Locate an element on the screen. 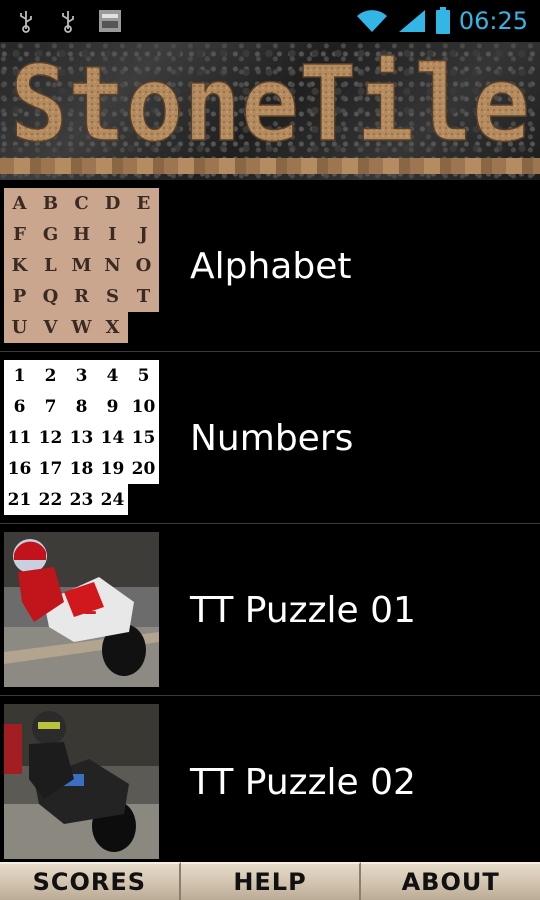  letter-tile: G is located at coordinates (50, 234).